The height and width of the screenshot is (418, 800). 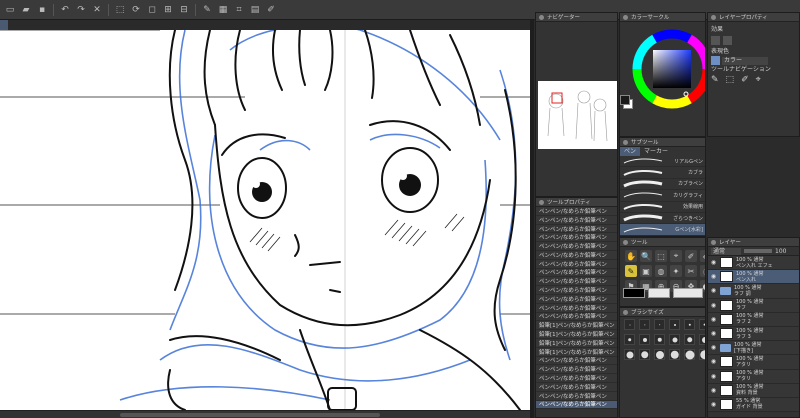 I want to click on tool-button-icon: ◌, so click(x=702, y=271).